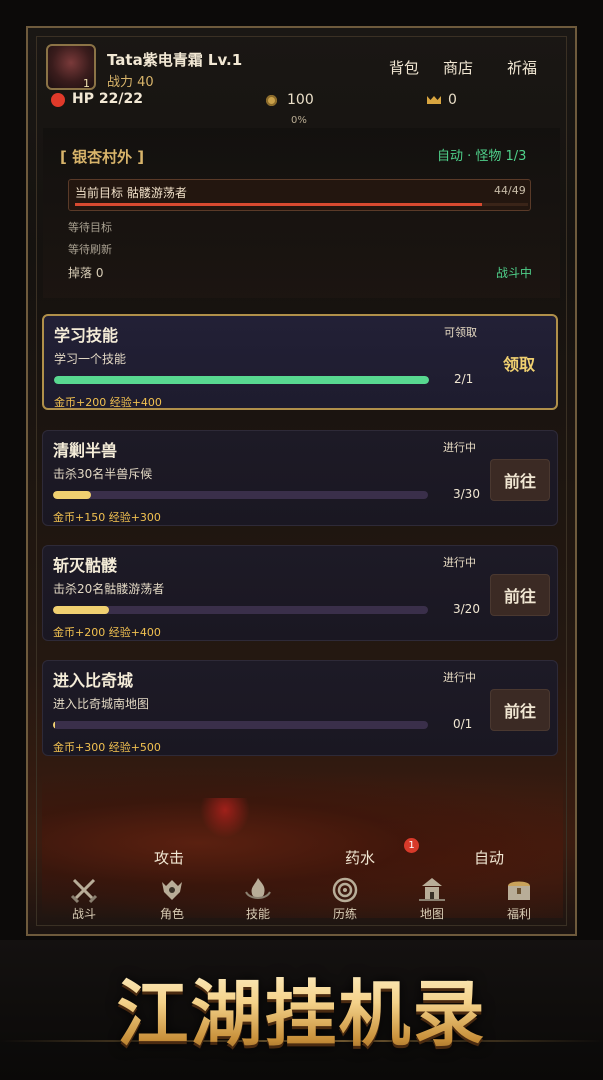 The height and width of the screenshot is (1080, 603). Describe the element at coordinates (85, 450) in the screenshot. I see `quest-title: 清剿半兽` at that location.